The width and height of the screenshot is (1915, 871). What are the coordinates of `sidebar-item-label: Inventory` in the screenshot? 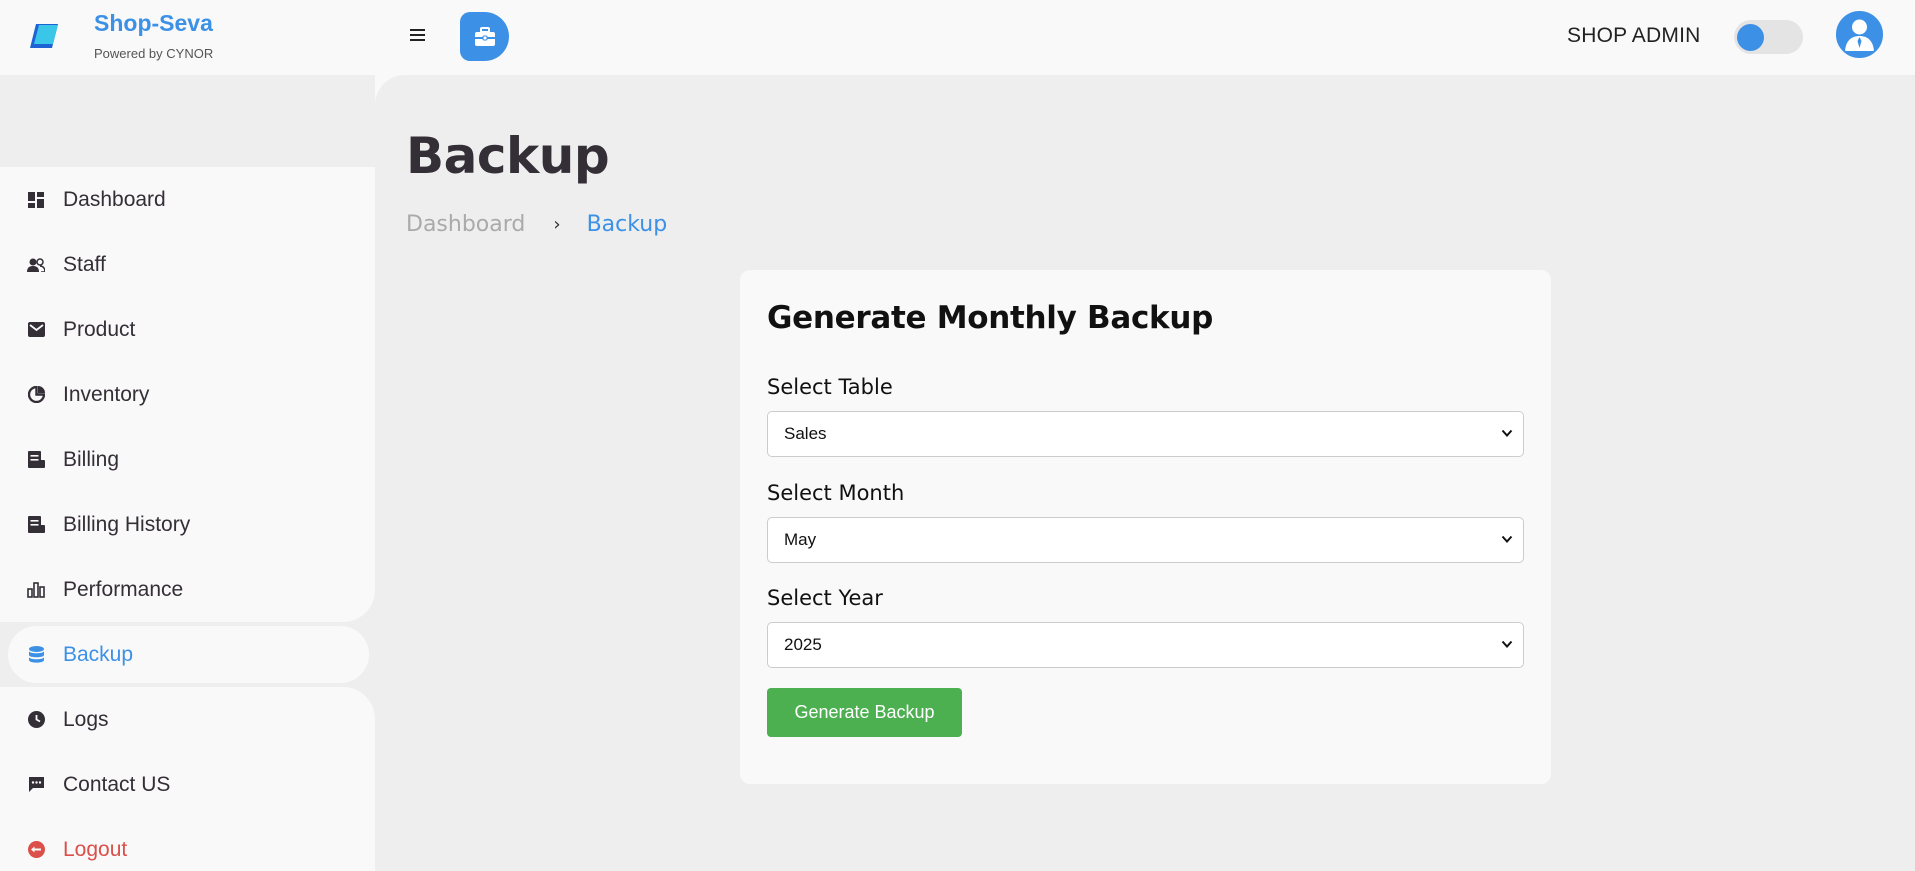 It's located at (106, 394).